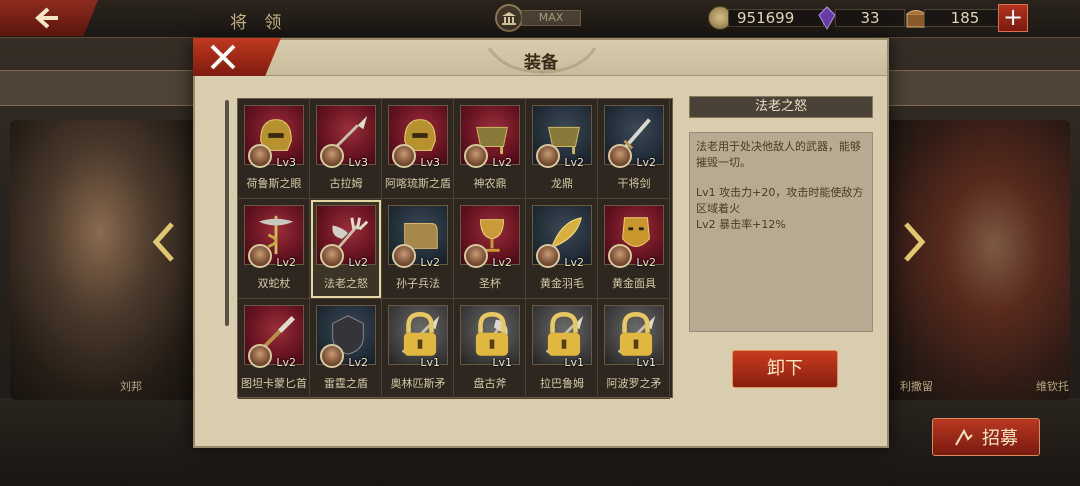  I want to click on back-button, so click(49, 18).